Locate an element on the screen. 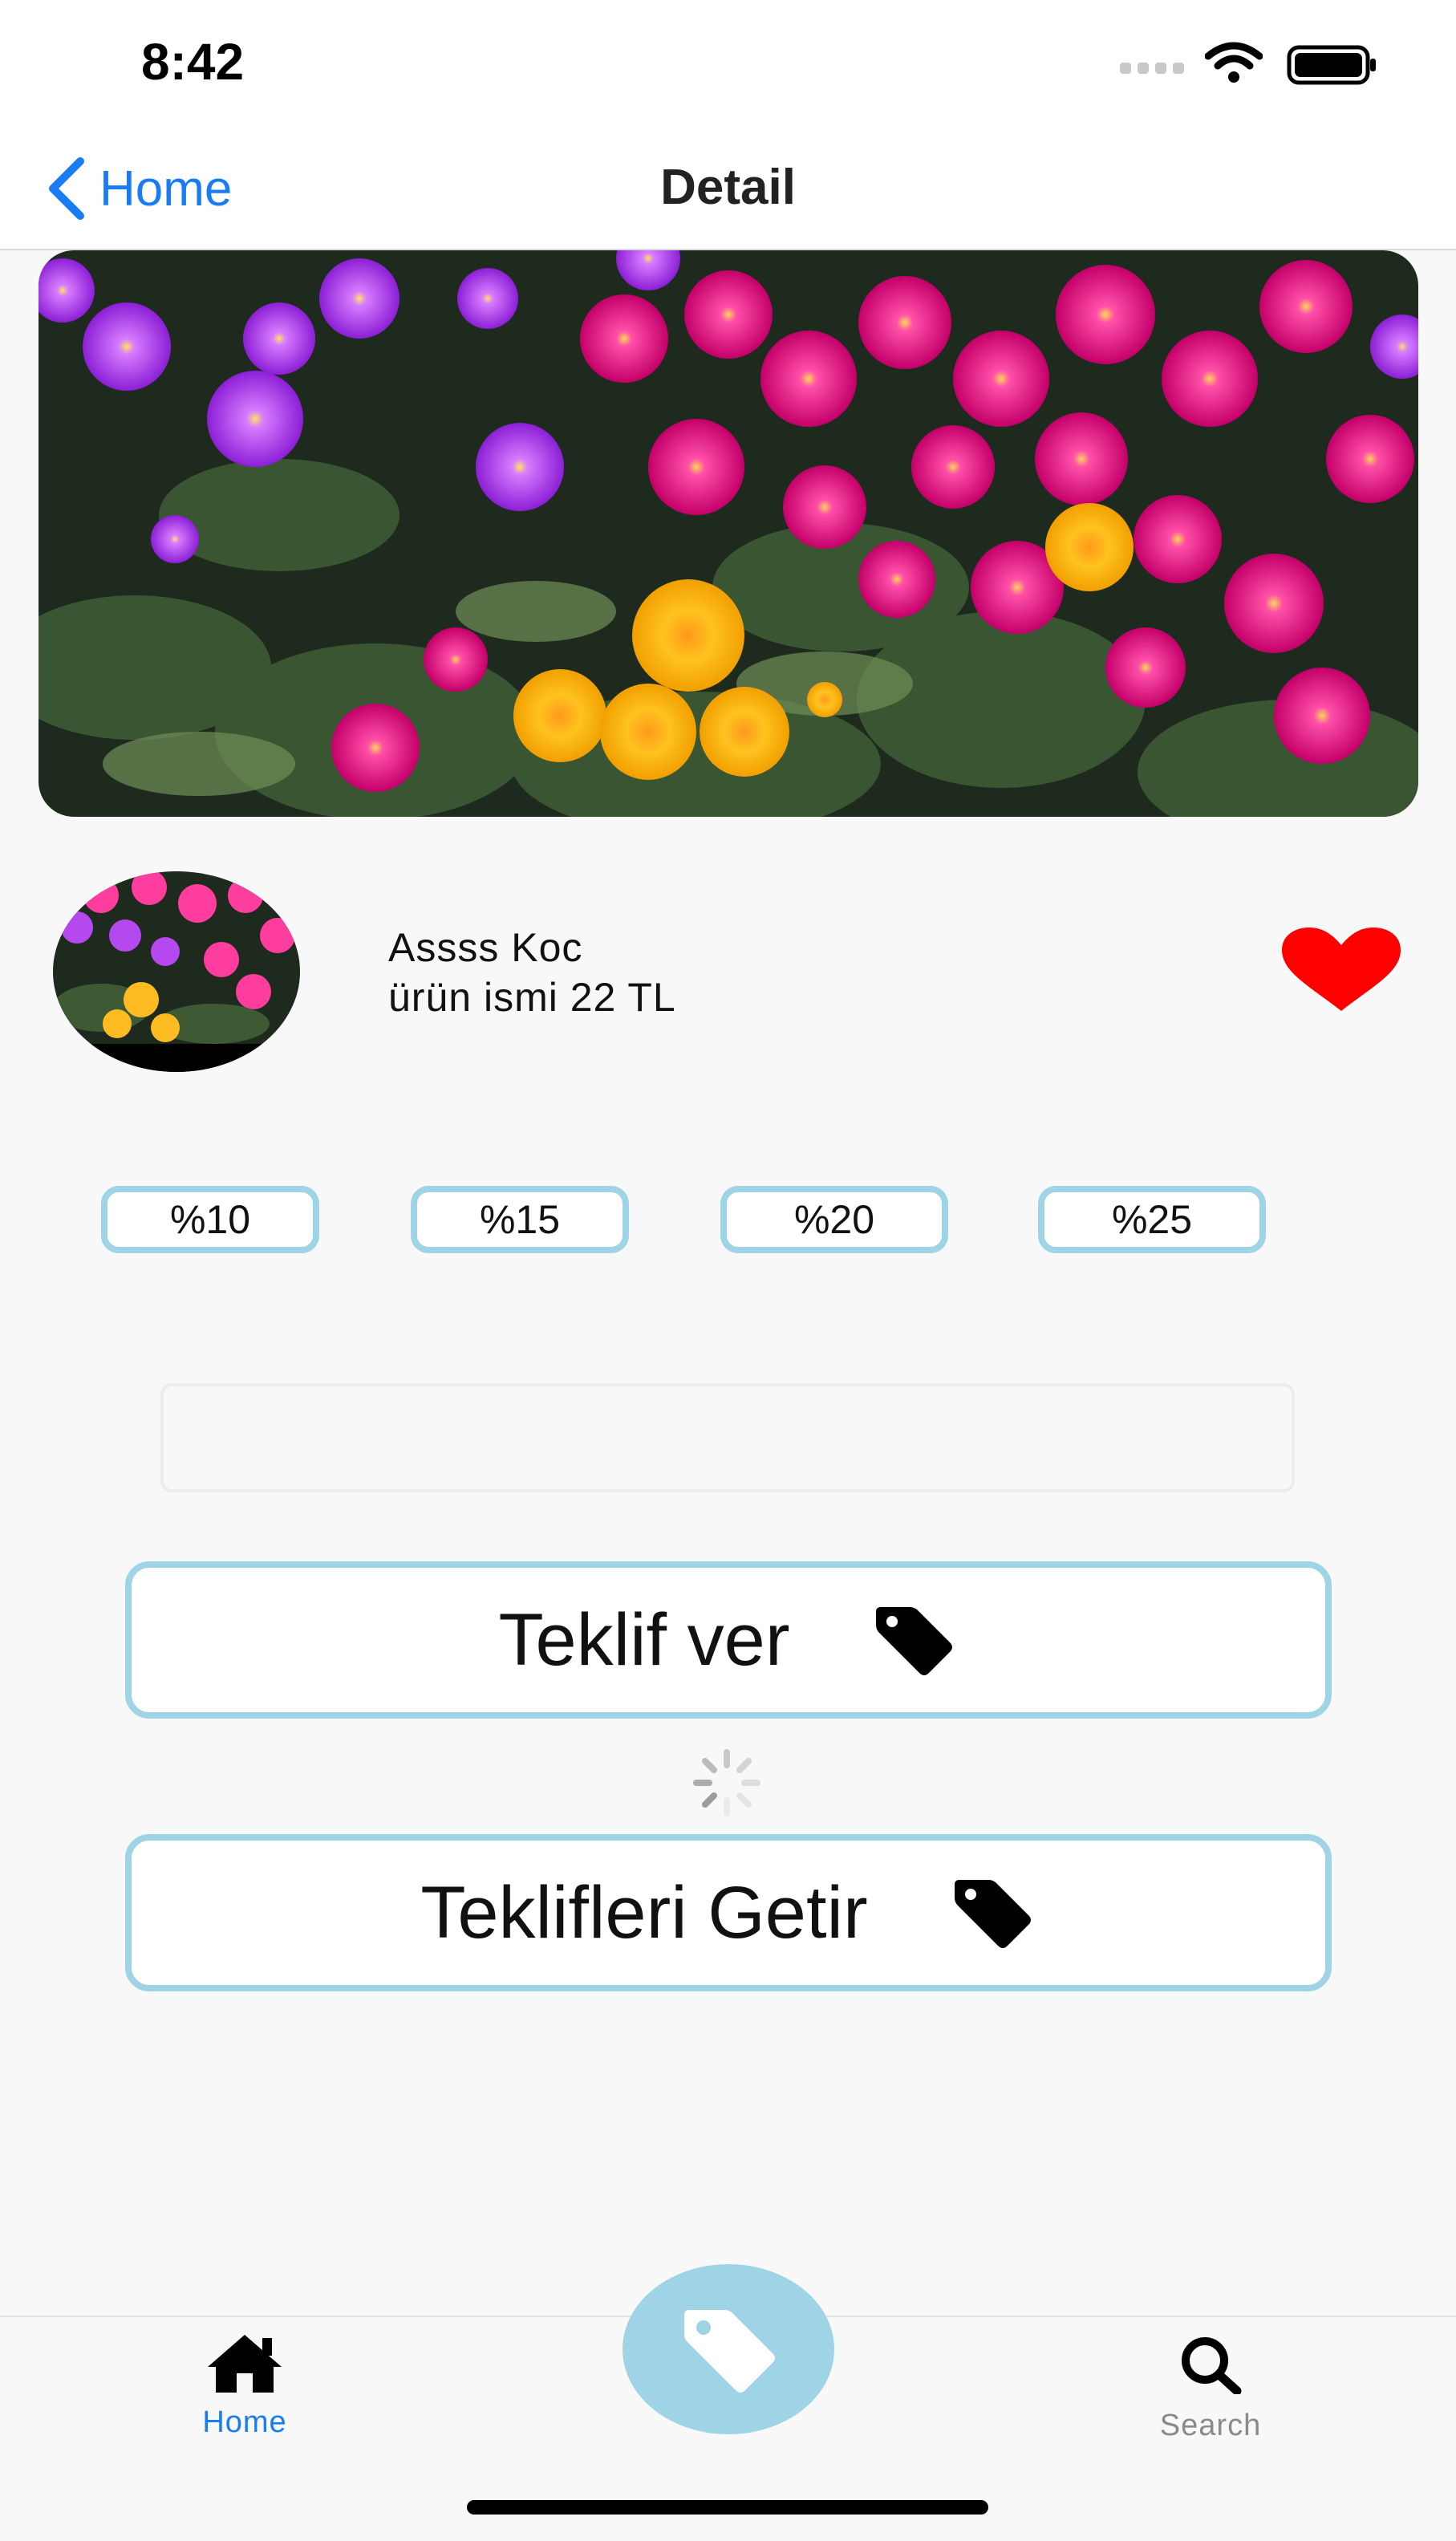  fetch-offers-label: Teklifleri Getir is located at coordinates (644, 1913).